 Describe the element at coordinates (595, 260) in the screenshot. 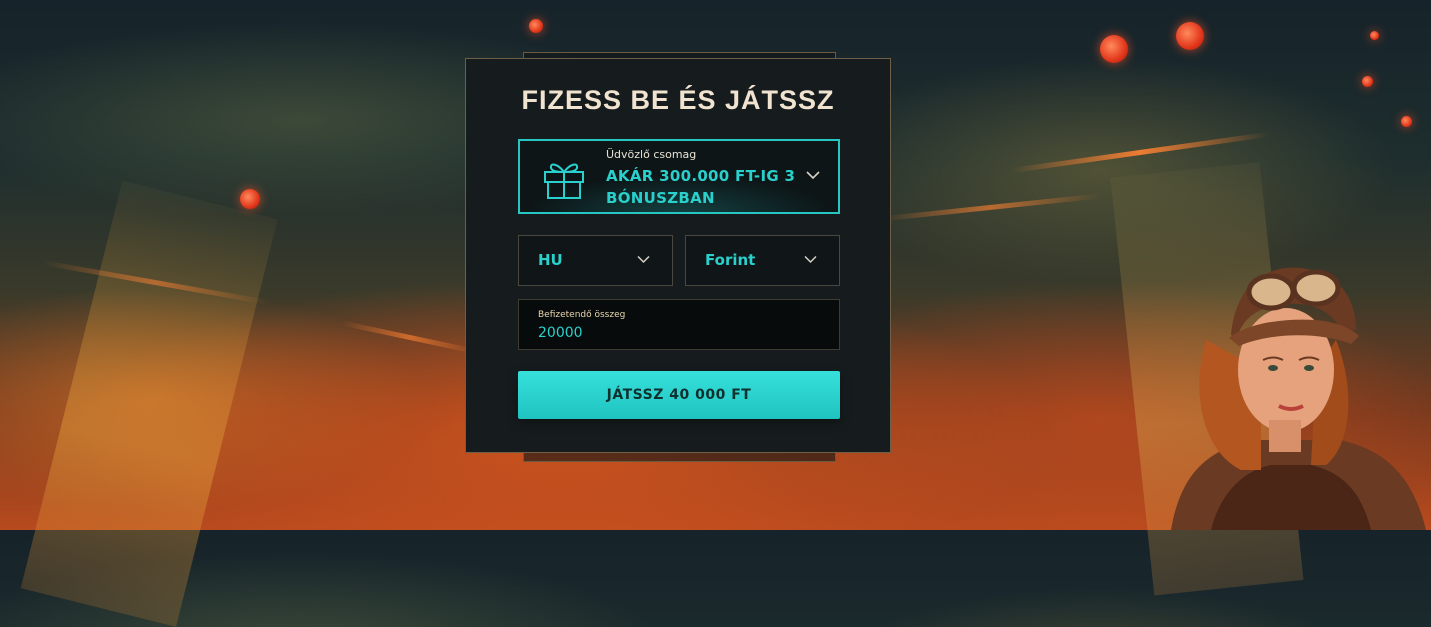

I see `country-select: HU` at that location.